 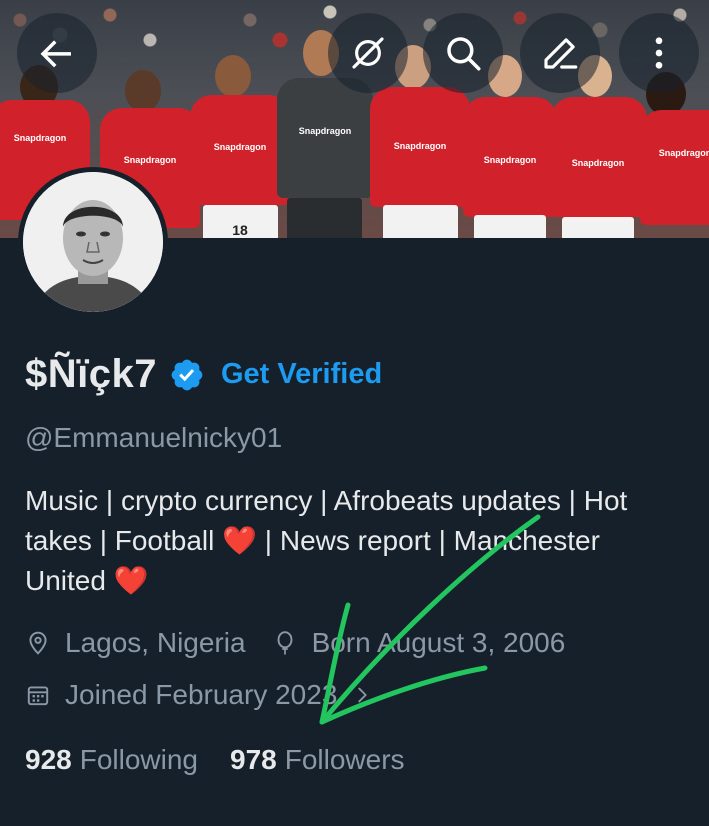 I want to click on edit-icon, so click(x=561, y=53).